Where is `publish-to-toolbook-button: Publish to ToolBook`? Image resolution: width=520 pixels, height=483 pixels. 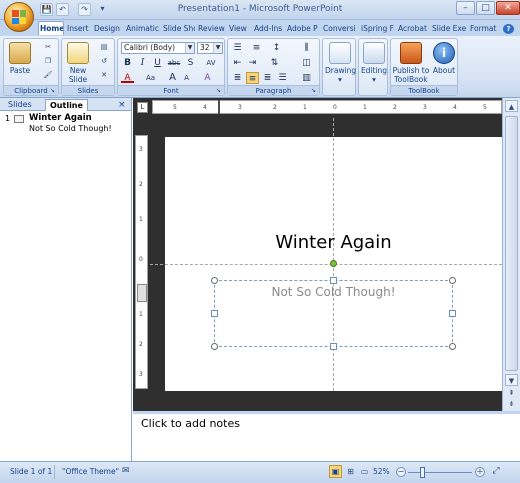
publish-to-toolbook-button: Publish to ToolBook is located at coordinates (411, 63).